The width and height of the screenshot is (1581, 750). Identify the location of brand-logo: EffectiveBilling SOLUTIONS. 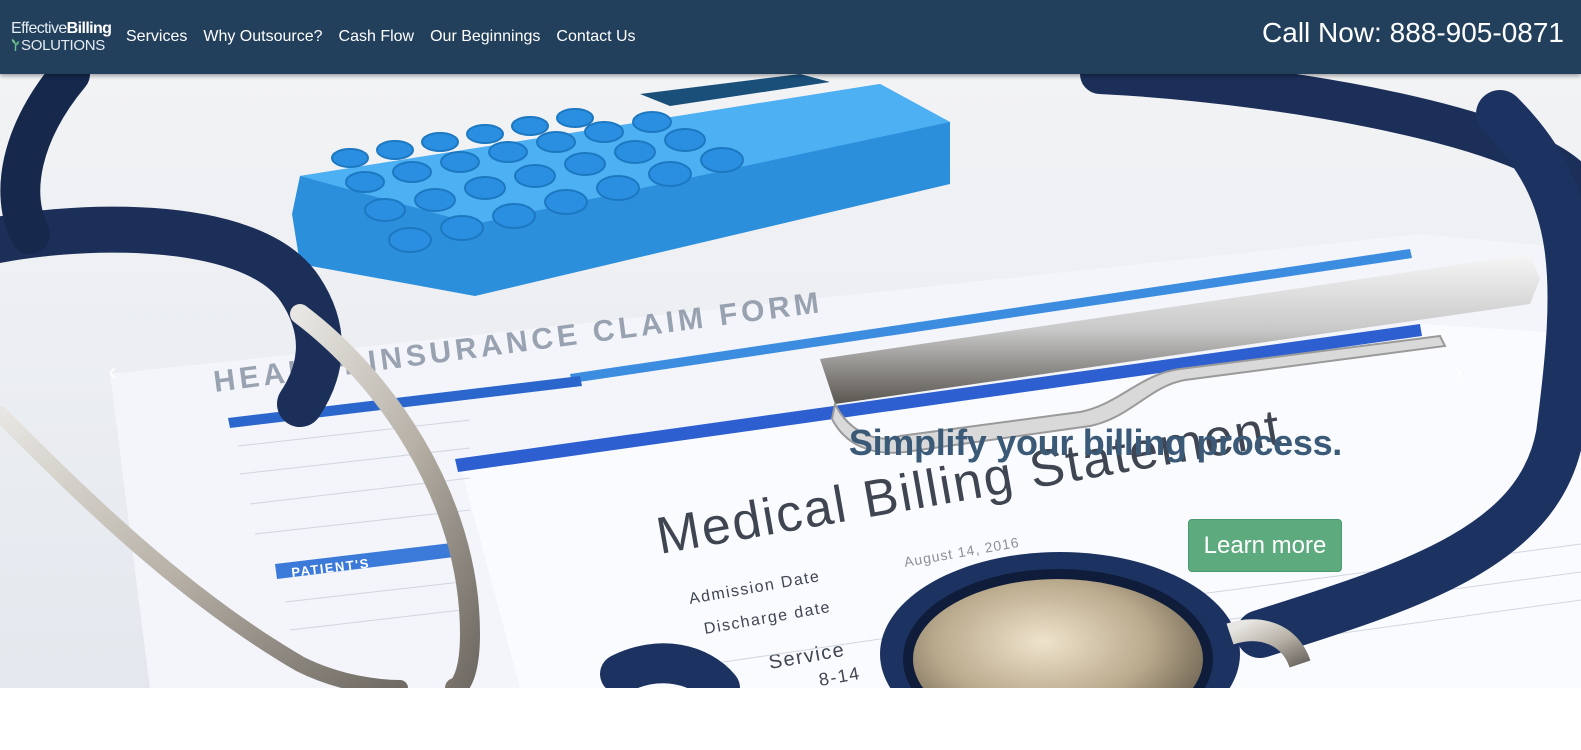
(61, 38).